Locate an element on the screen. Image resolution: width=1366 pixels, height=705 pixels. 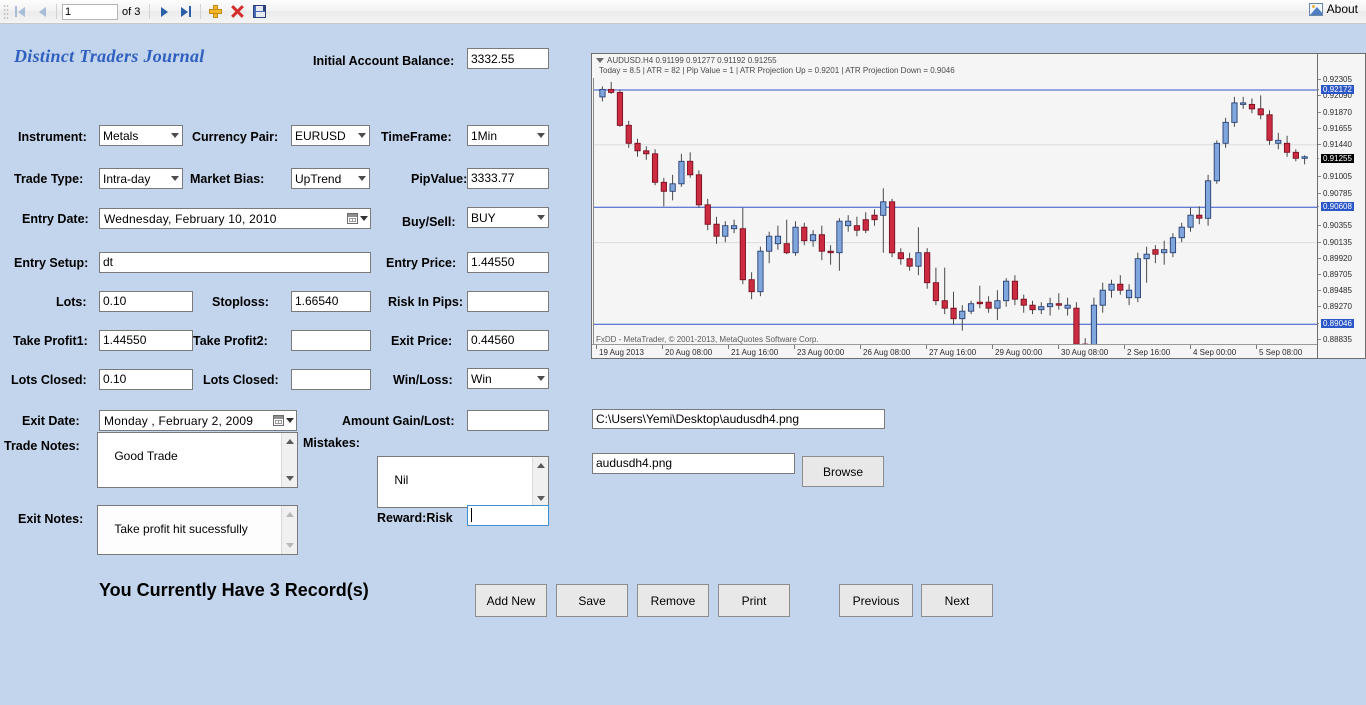
trade-notes-scrollbar is located at coordinates (289, 460).